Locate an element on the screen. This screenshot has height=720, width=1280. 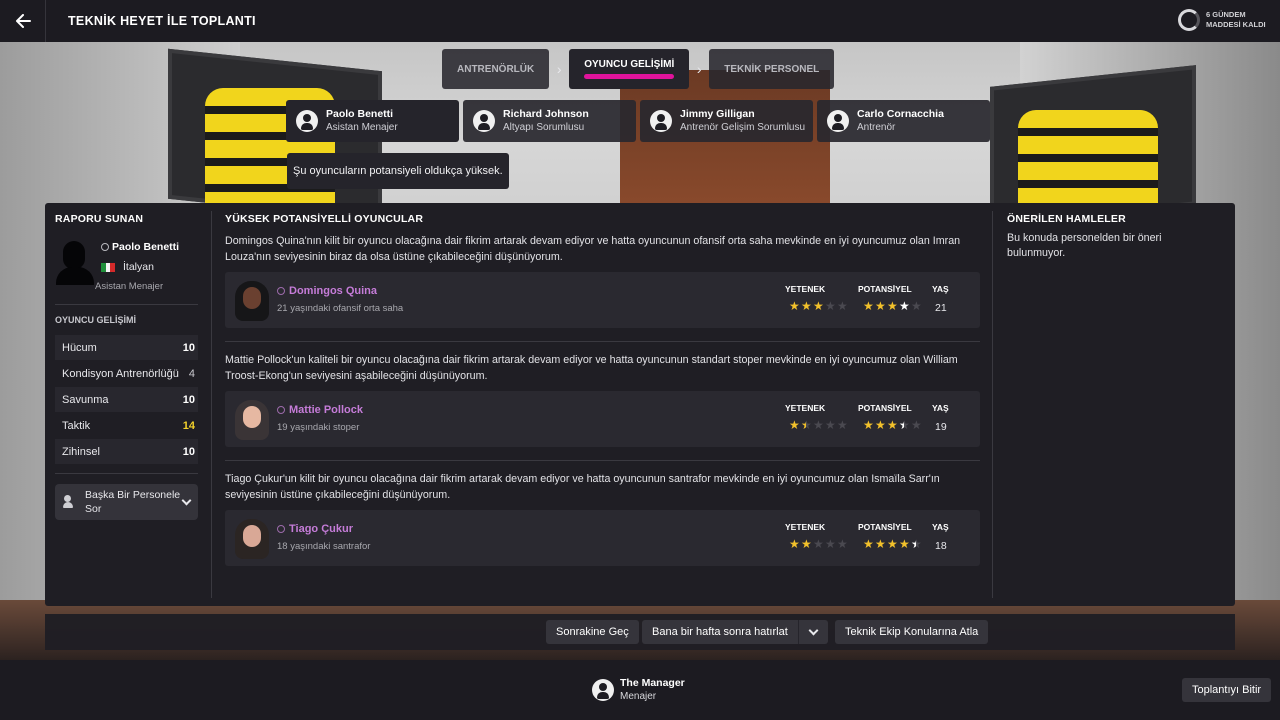
next-item-button: Sonrakine Geç is located at coordinates (592, 632).